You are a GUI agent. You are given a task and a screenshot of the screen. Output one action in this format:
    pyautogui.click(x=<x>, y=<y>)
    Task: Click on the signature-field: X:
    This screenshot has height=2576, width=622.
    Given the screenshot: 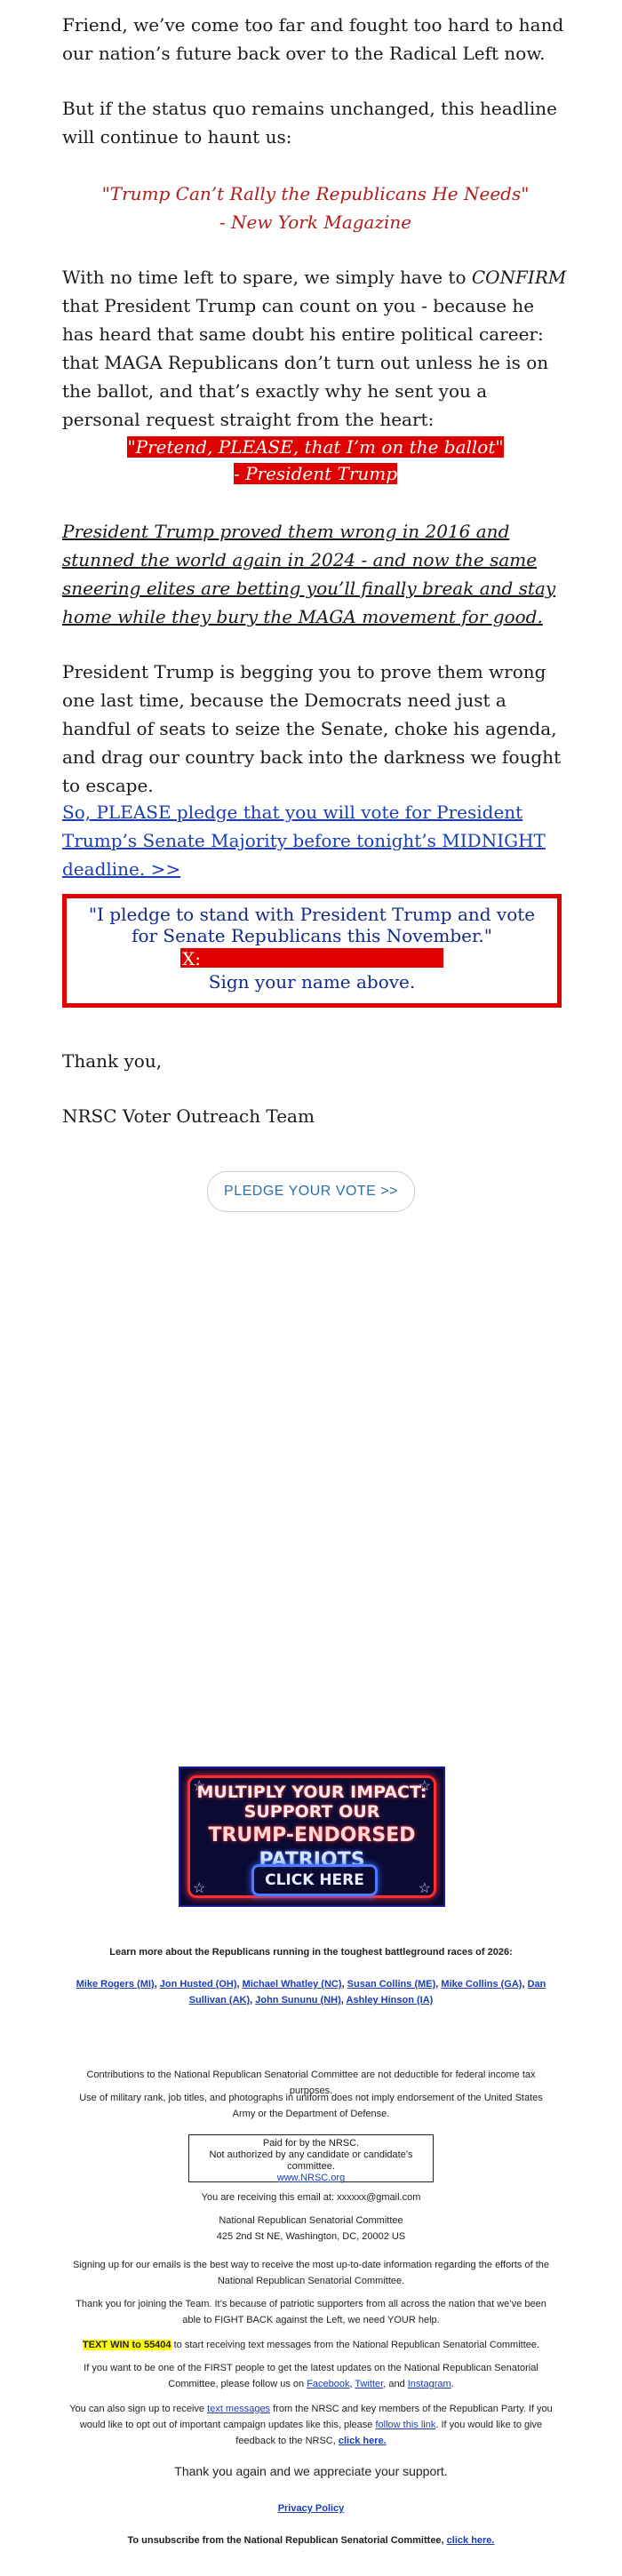 What is the action you would take?
    pyautogui.click(x=312, y=958)
    